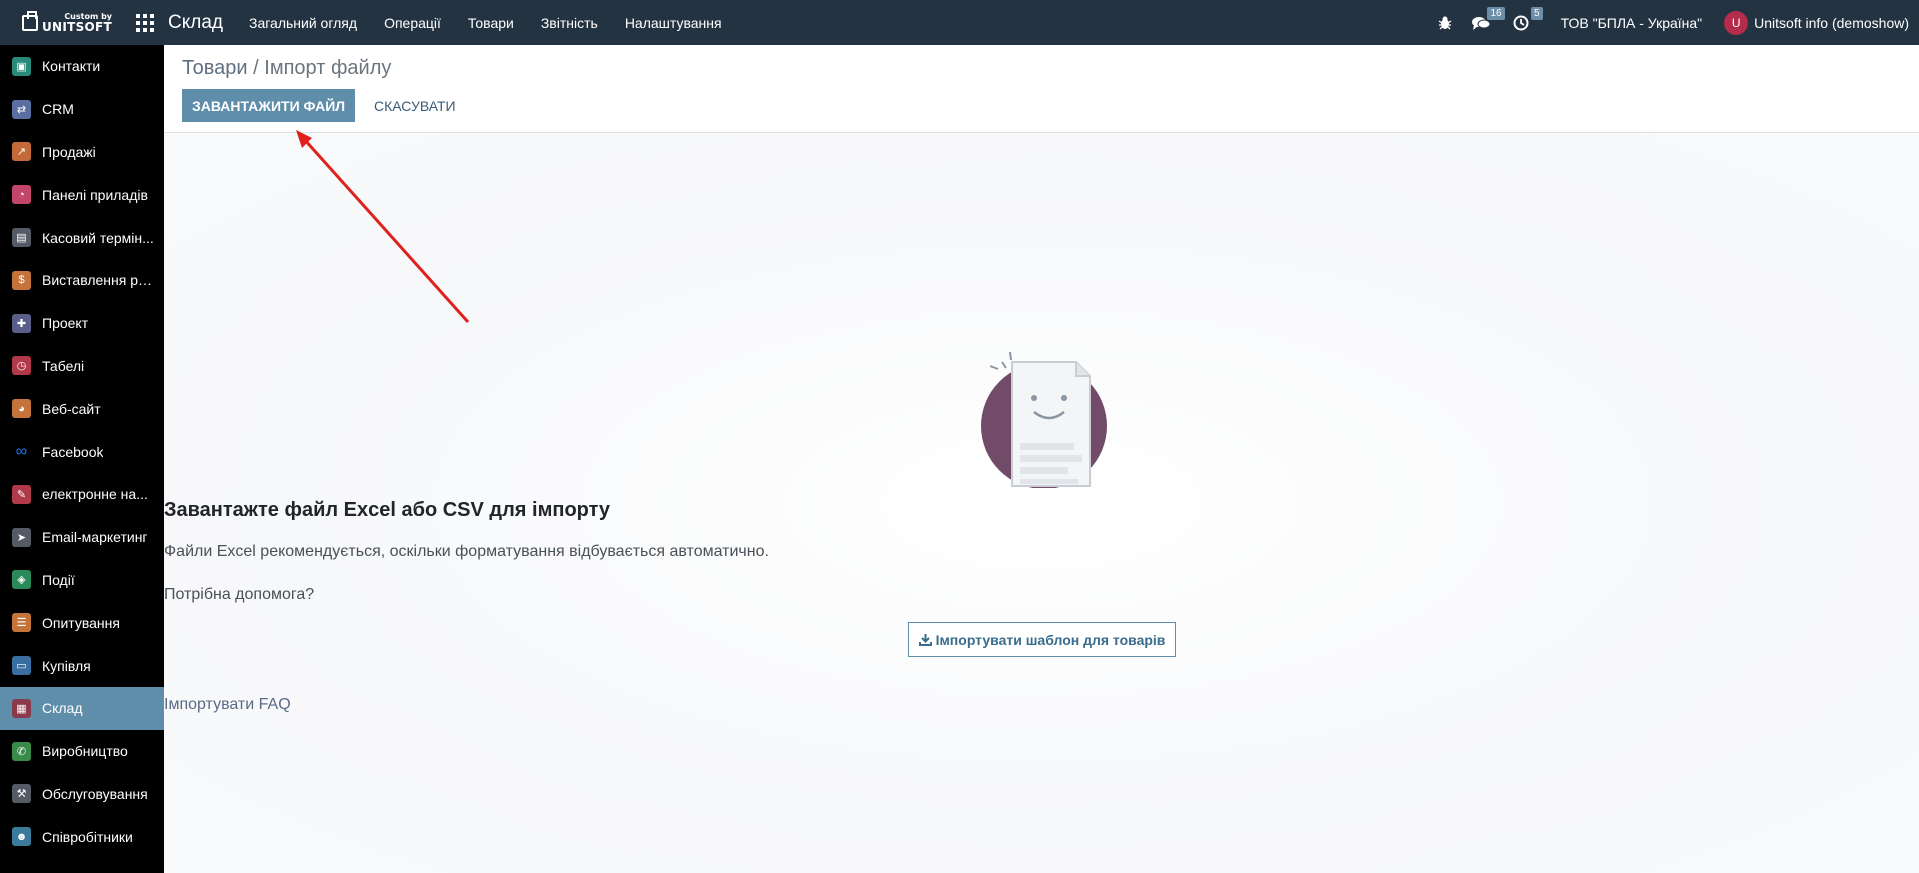 This screenshot has height=873, width=1919. What do you see at coordinates (21, 623) in the screenshot?
I see `survey-icon: ☰` at bounding box center [21, 623].